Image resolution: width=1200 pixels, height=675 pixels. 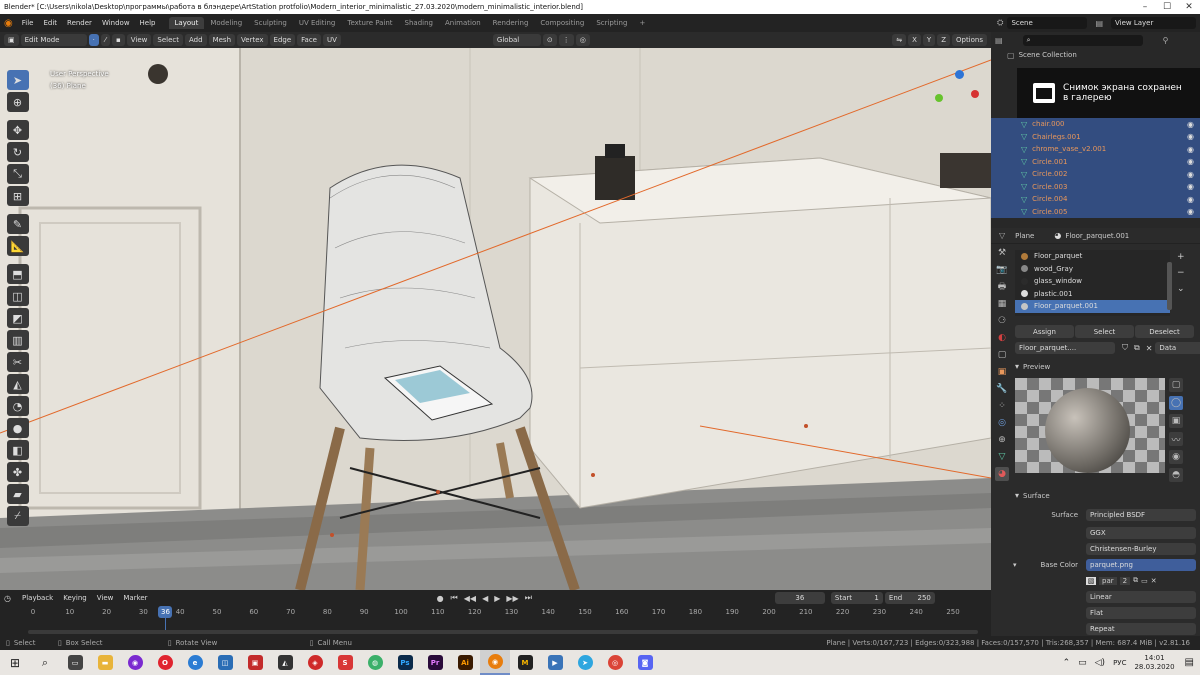 I want to click on tray-chevron-icon: ⌃, so click(x=1067, y=663).